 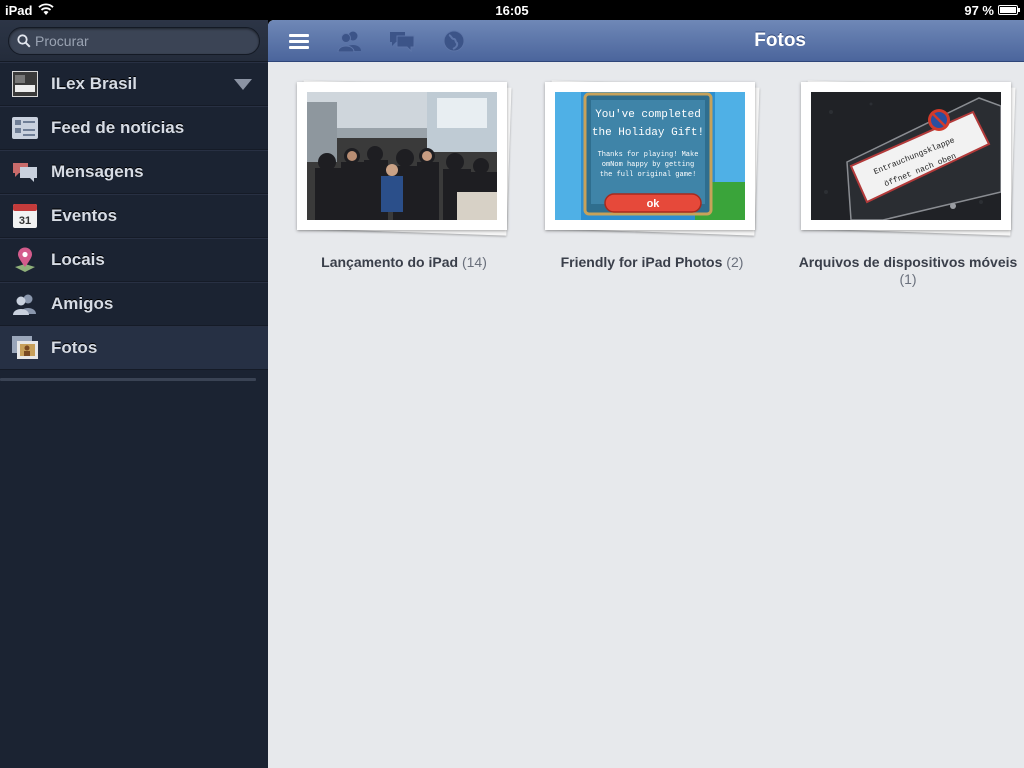 What do you see at coordinates (25, 304) in the screenshot?
I see `friends-icon` at bounding box center [25, 304].